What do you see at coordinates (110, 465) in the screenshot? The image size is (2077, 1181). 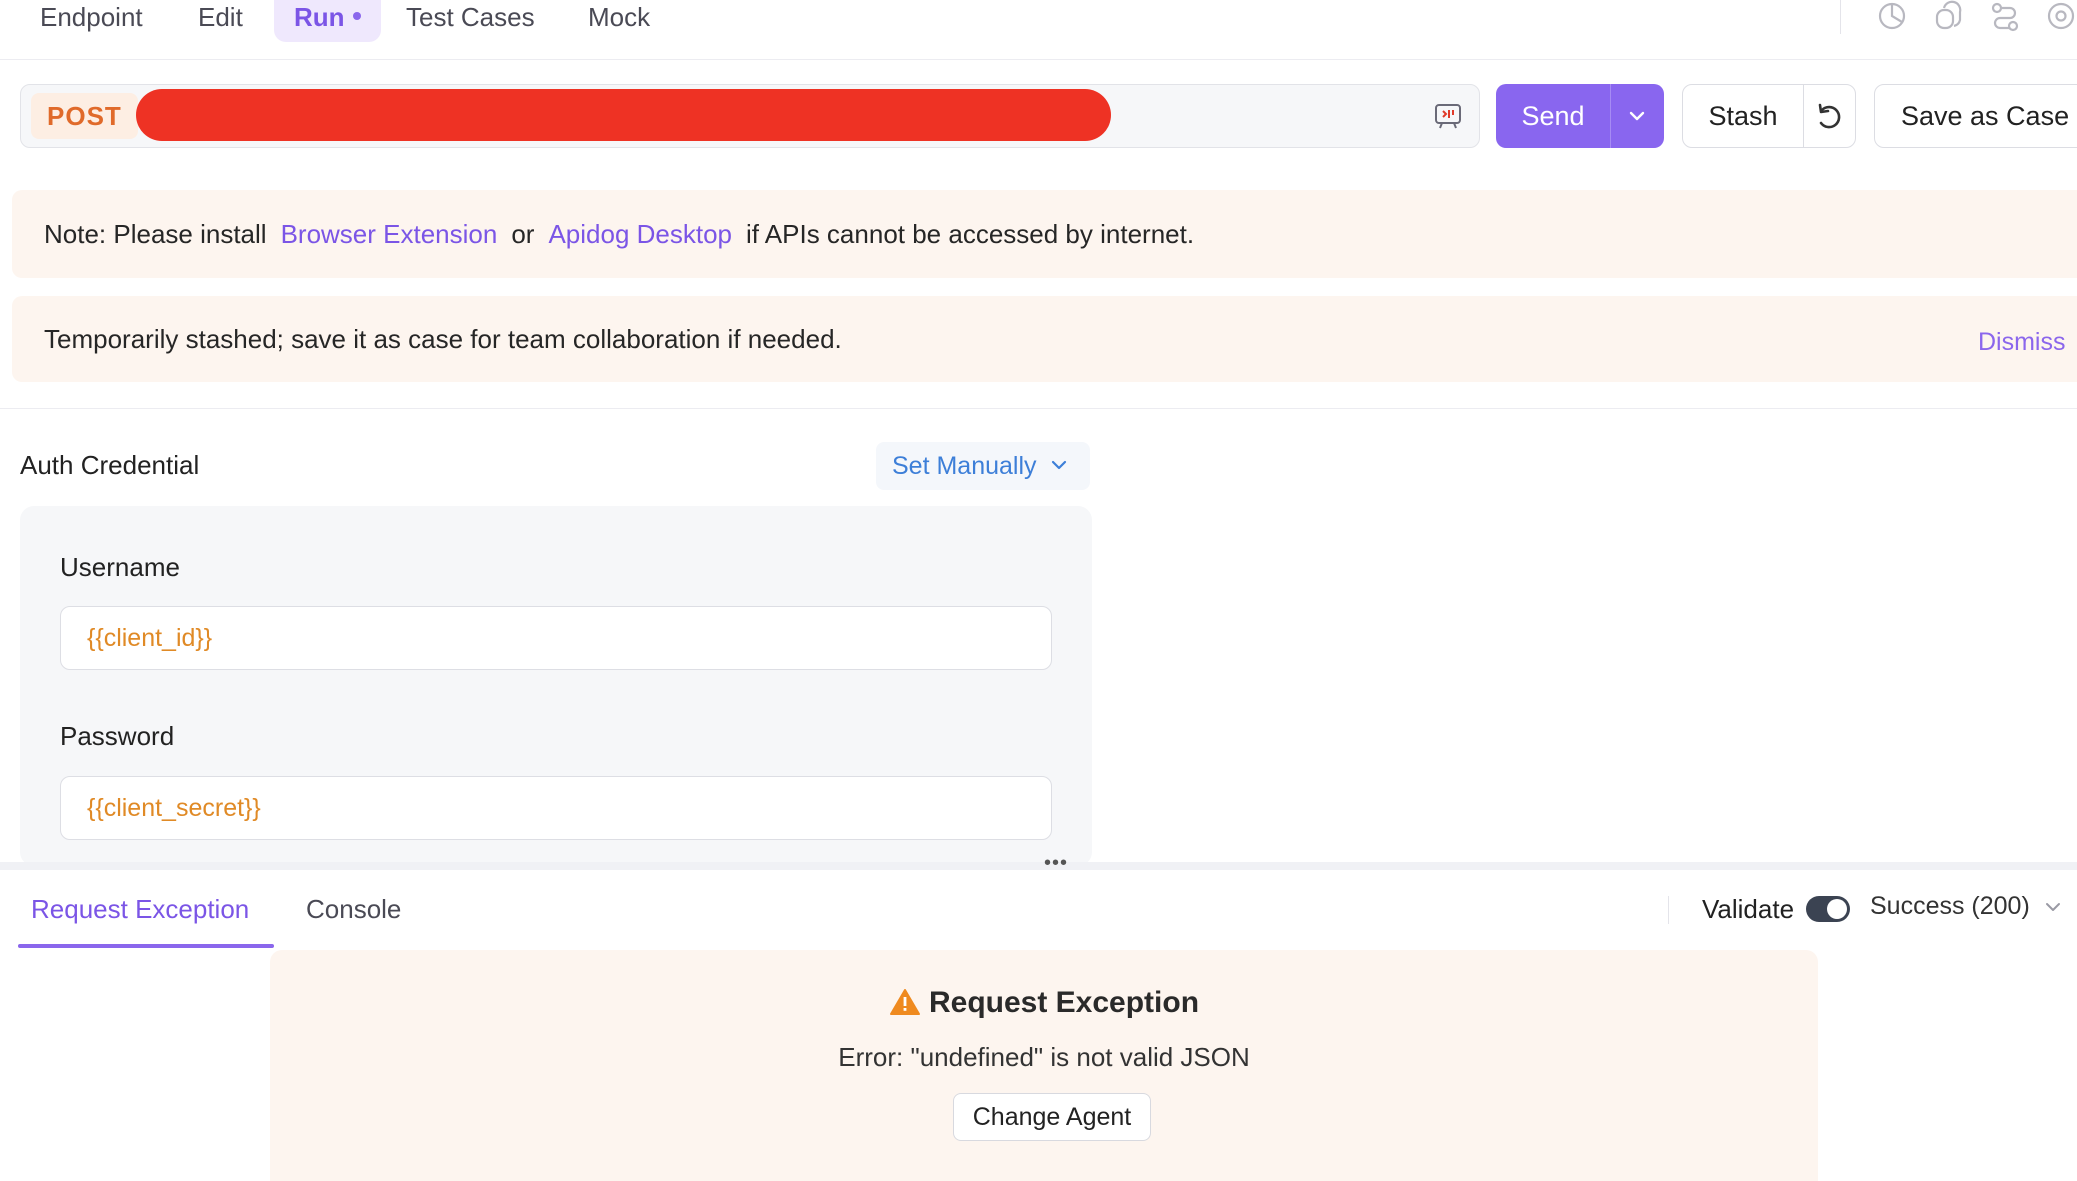 I see `auth-credential-title: Auth Credential` at bounding box center [110, 465].